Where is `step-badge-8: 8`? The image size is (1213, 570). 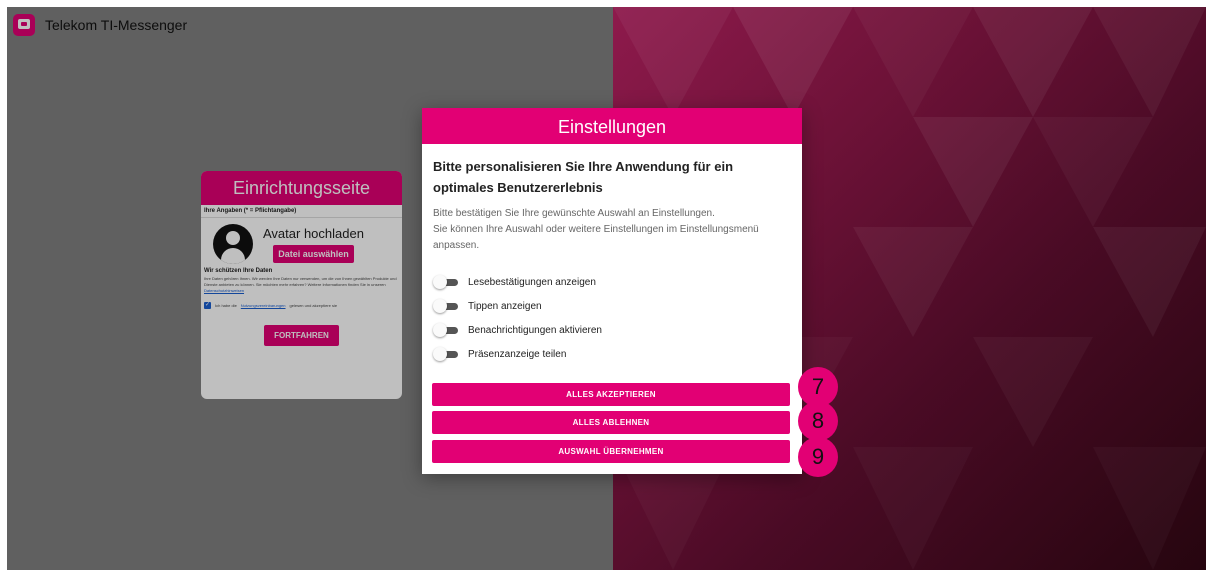 step-badge-8: 8 is located at coordinates (818, 421).